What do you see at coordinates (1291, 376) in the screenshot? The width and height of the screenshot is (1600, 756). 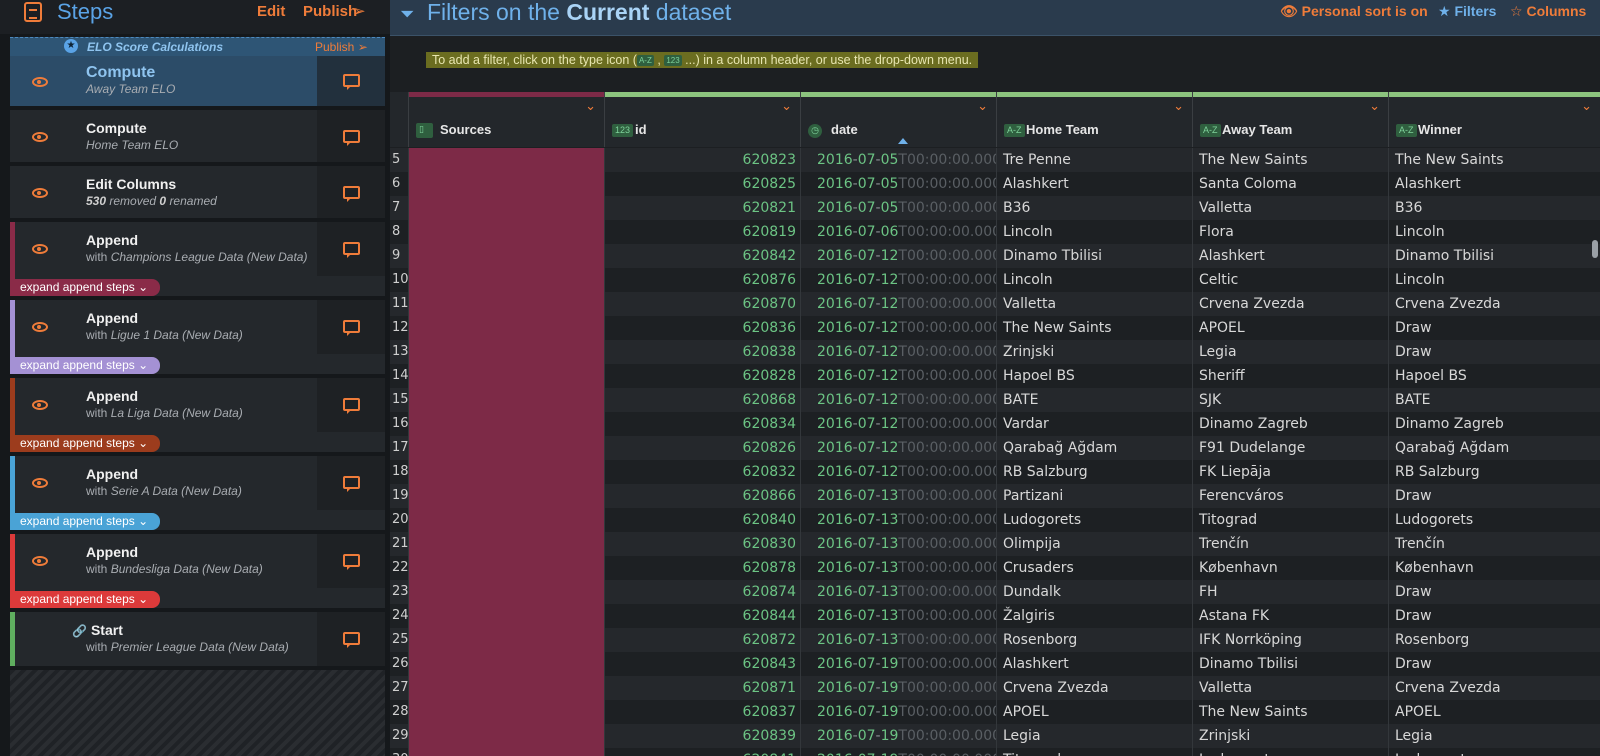 I see `away-team-cell: Sheriff` at bounding box center [1291, 376].